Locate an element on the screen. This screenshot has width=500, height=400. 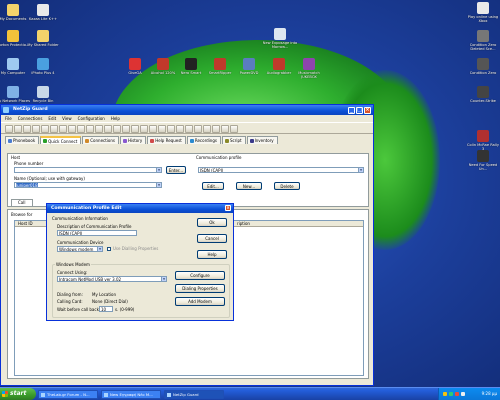
tab-quick-connect: Quick Connect is located at coordinates (61, 140).